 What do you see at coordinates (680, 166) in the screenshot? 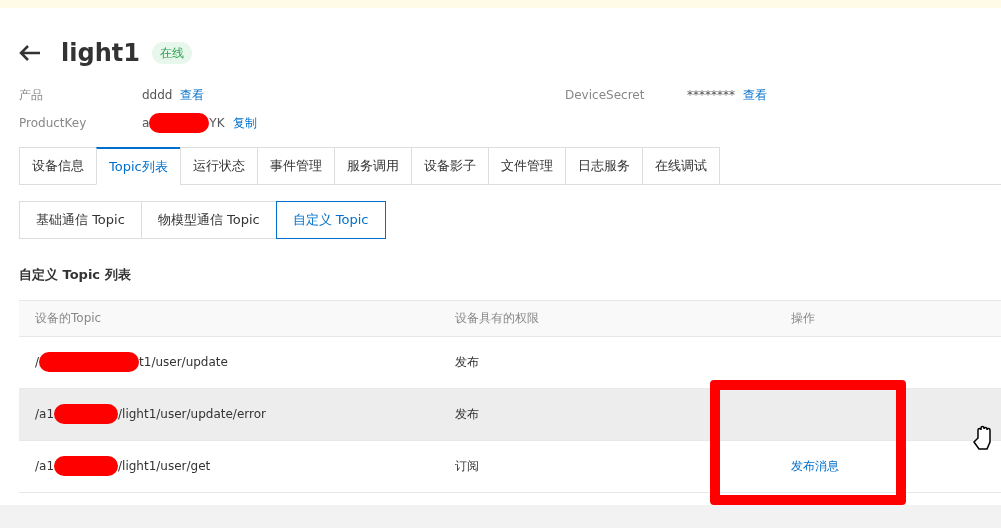
I see `tab: 在线调试` at bounding box center [680, 166].